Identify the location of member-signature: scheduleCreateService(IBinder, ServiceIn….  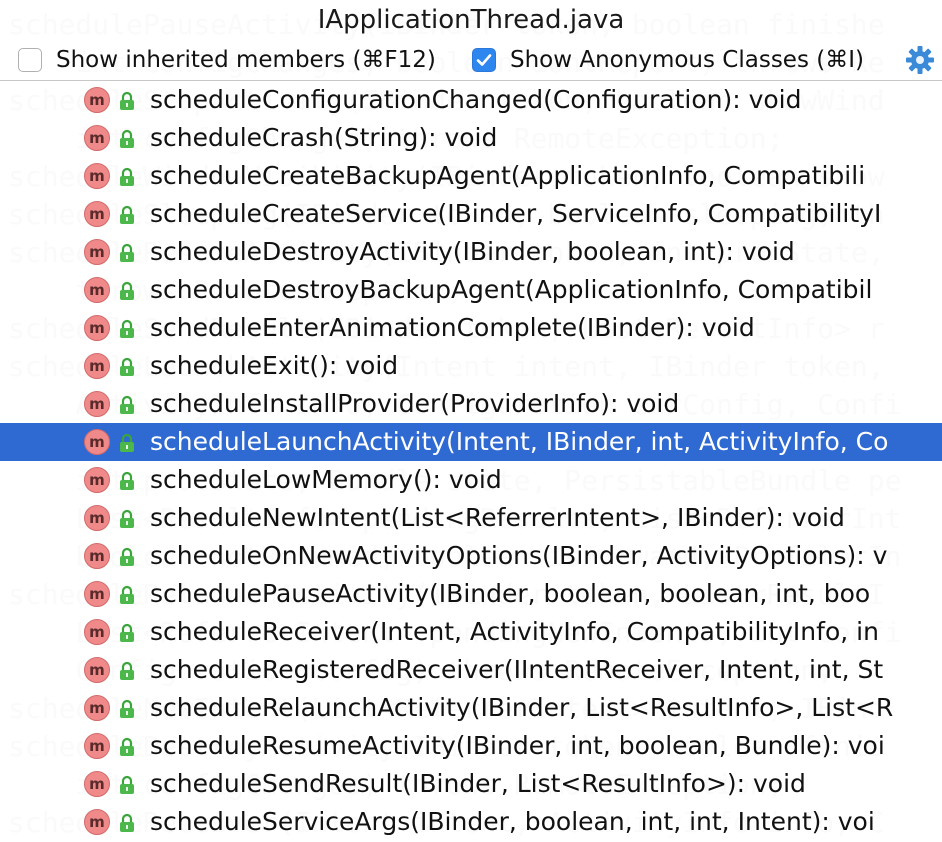
(516, 213).